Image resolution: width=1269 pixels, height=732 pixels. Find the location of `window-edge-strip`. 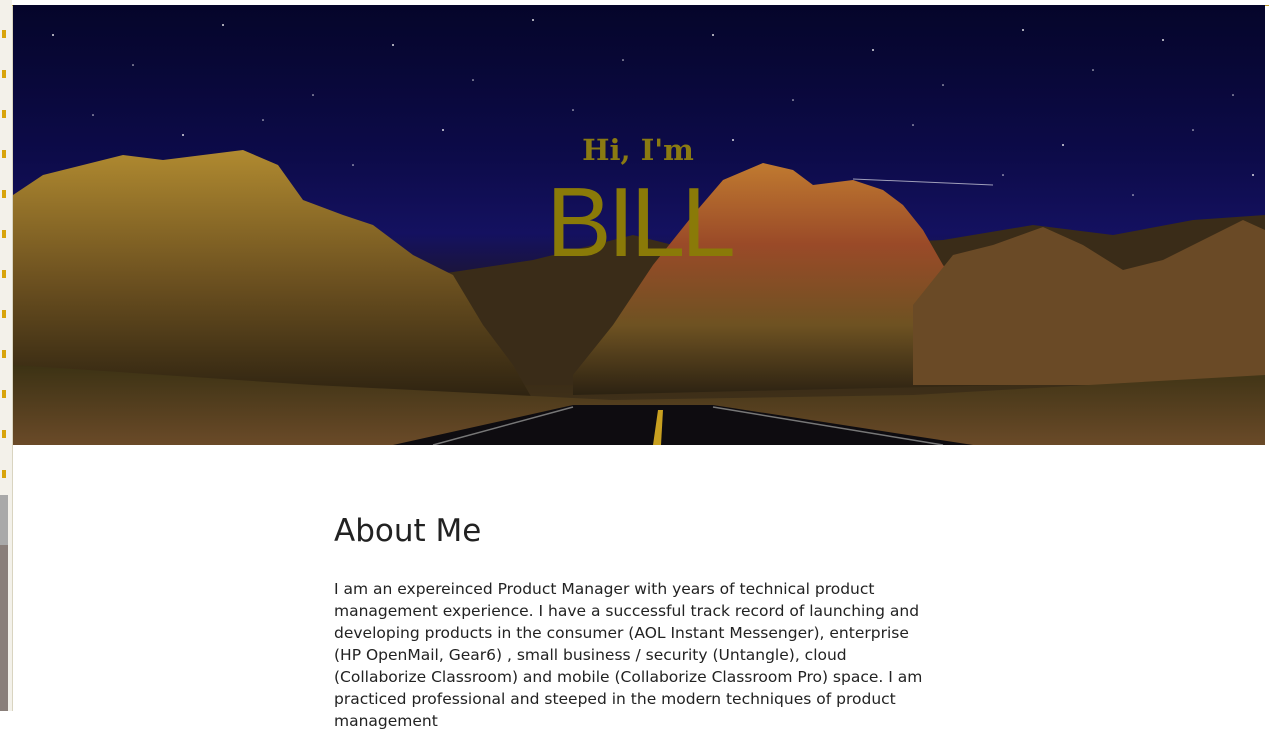

window-edge-strip is located at coordinates (6, 355).